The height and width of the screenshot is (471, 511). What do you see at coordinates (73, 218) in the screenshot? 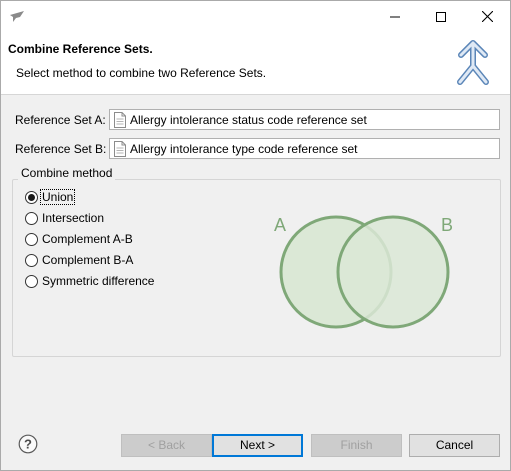
I see `radio-label: Intersection` at bounding box center [73, 218].